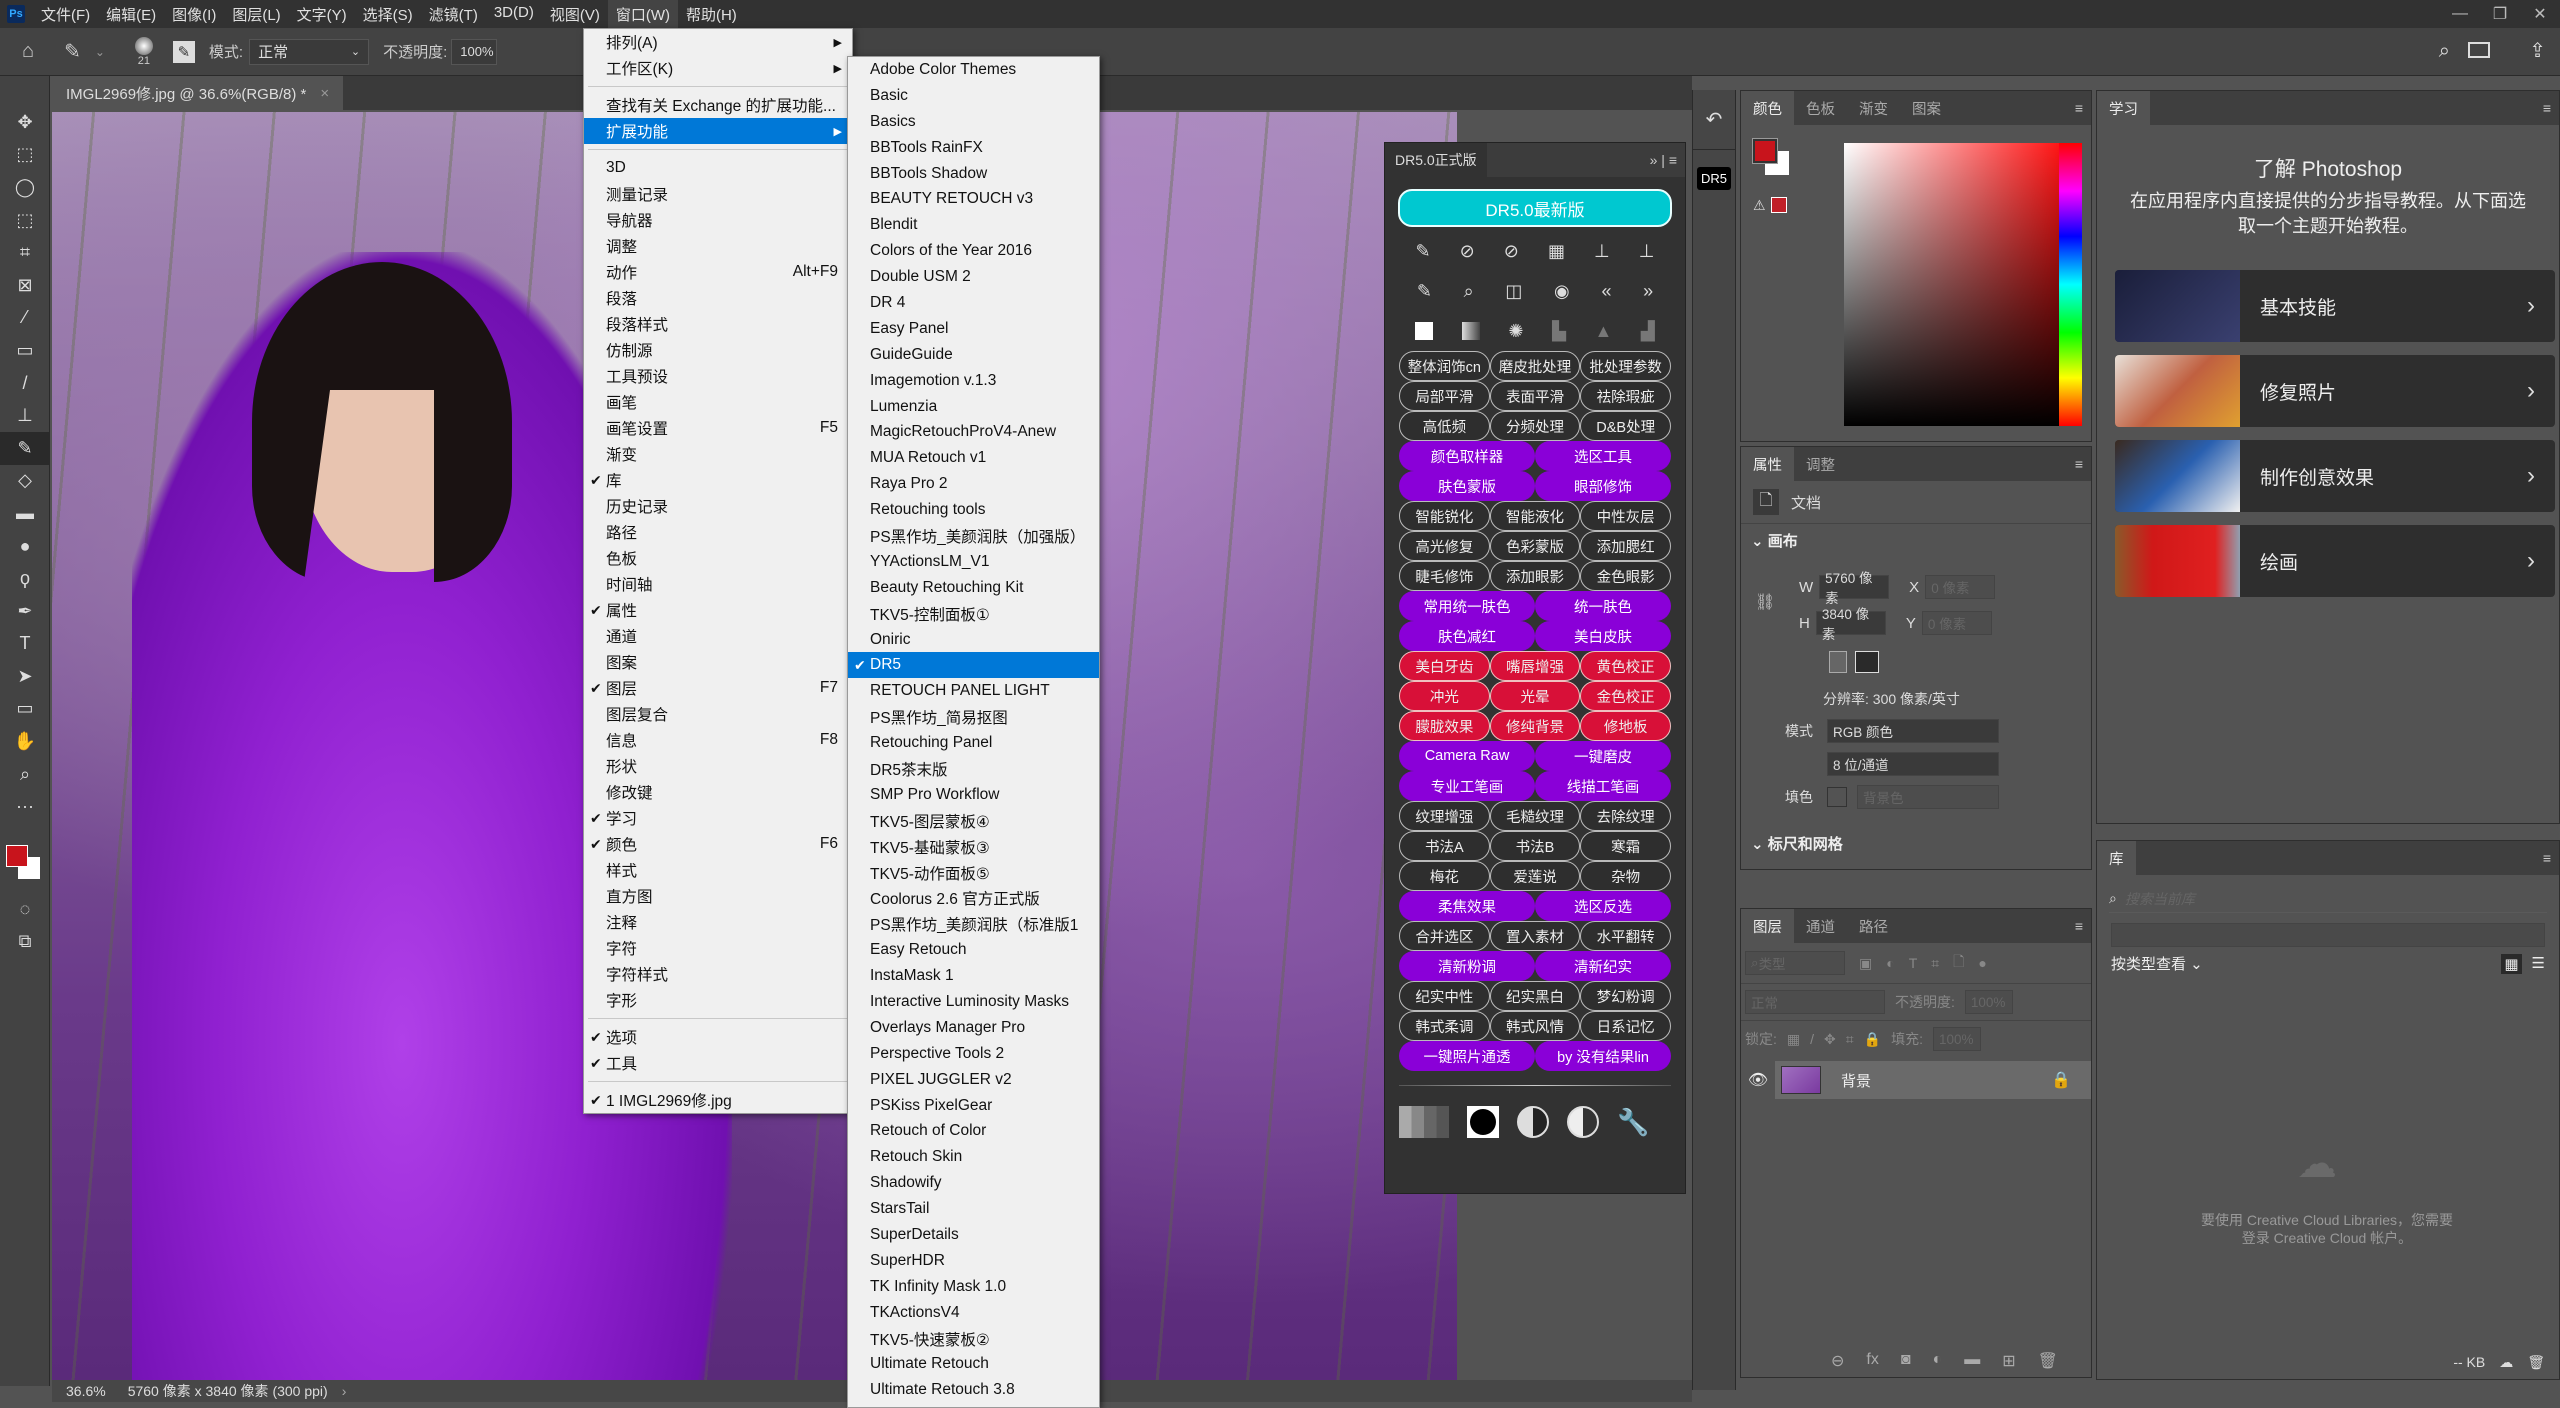 Image resolution: width=2560 pixels, height=1408 pixels. What do you see at coordinates (1556, 251) in the screenshot?
I see `chip-icon: ▦` at bounding box center [1556, 251].